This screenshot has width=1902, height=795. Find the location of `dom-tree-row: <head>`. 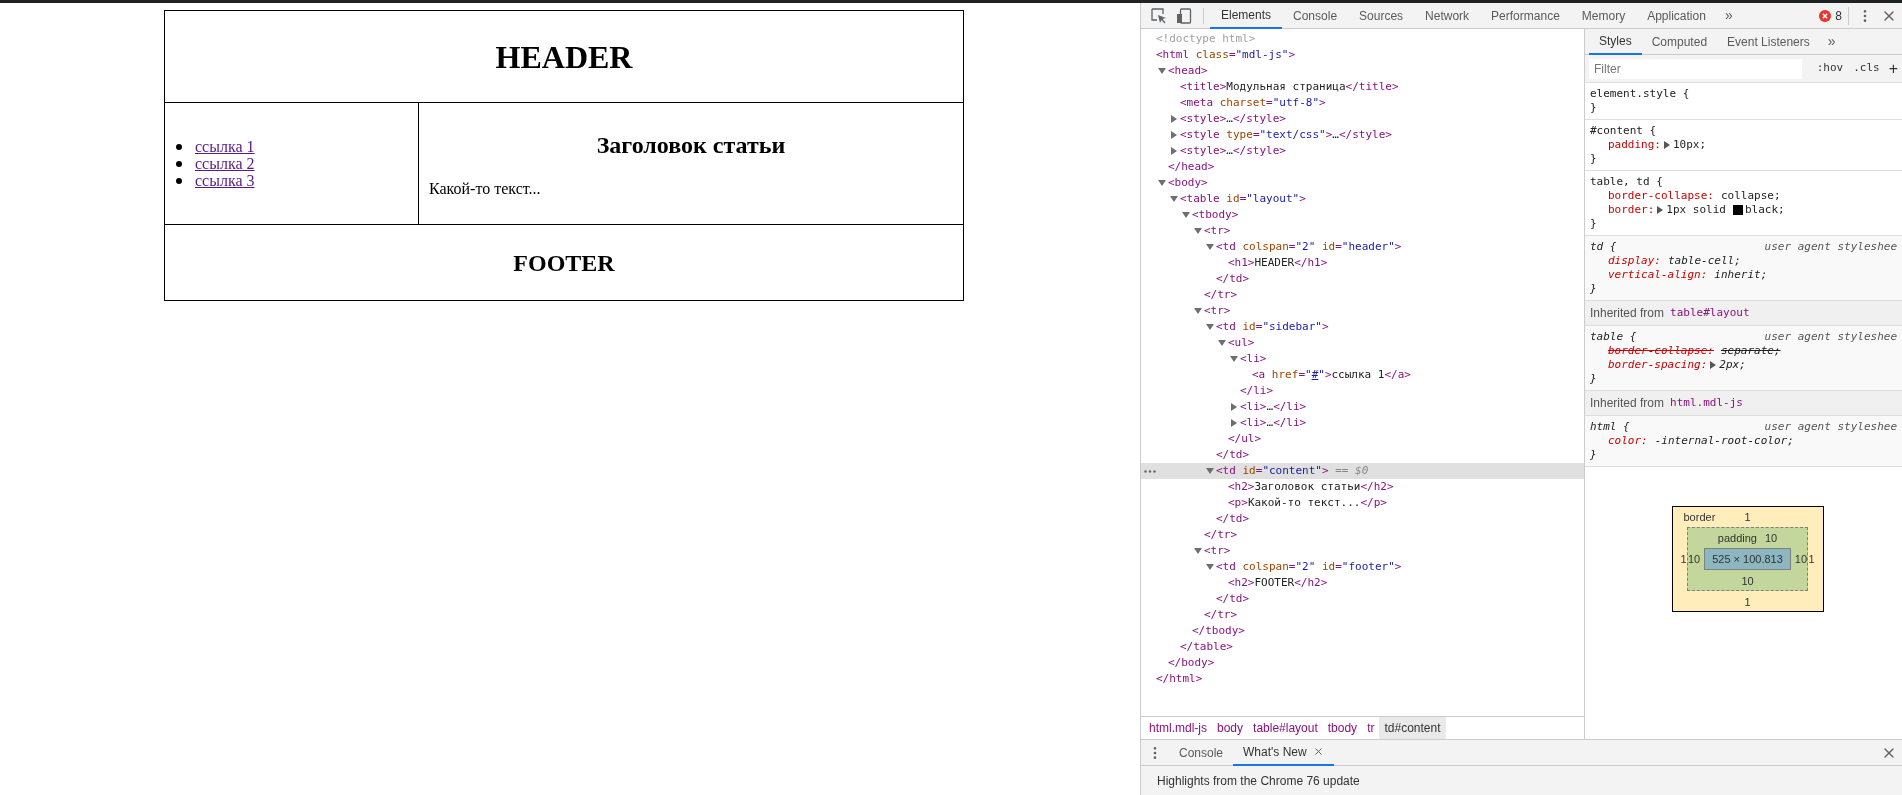

dom-tree-row: <head> is located at coordinates (1362, 71).